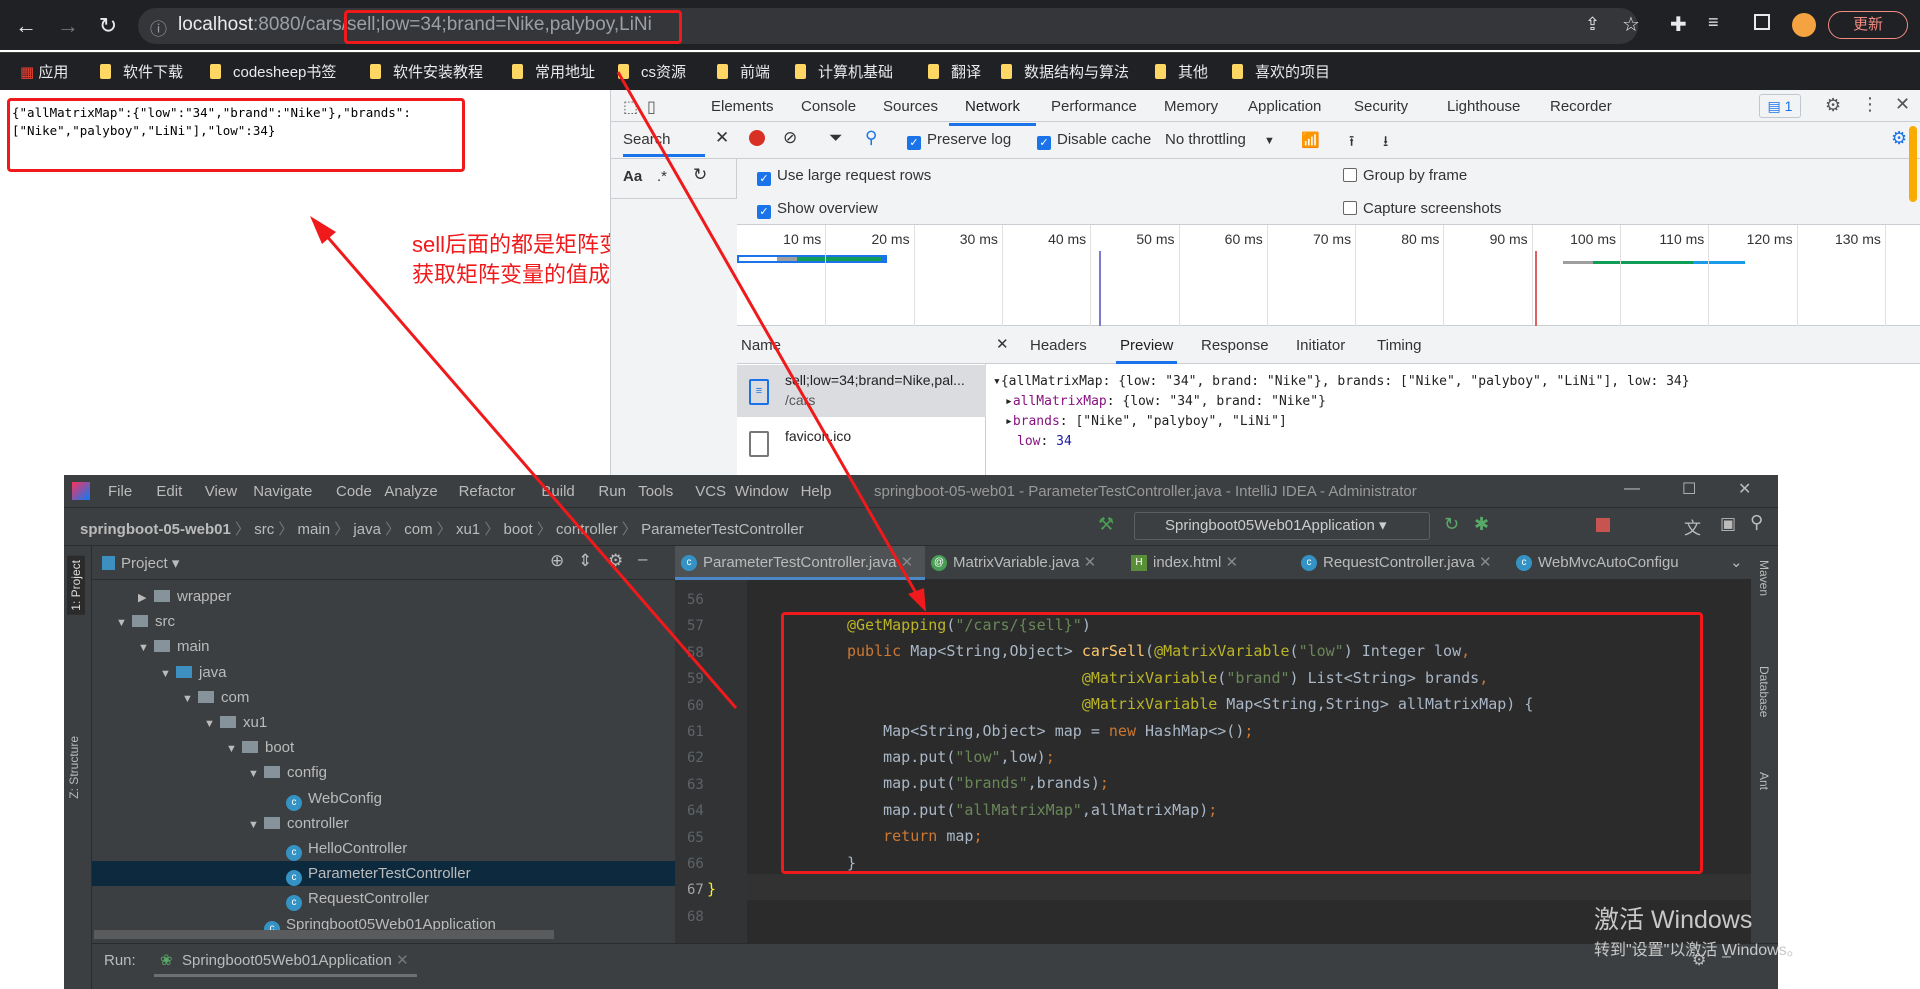 Image resolution: width=1920 pixels, height=989 pixels. Describe the element at coordinates (527, 467) in the screenshot. I see `arrow-to-json` at that location.